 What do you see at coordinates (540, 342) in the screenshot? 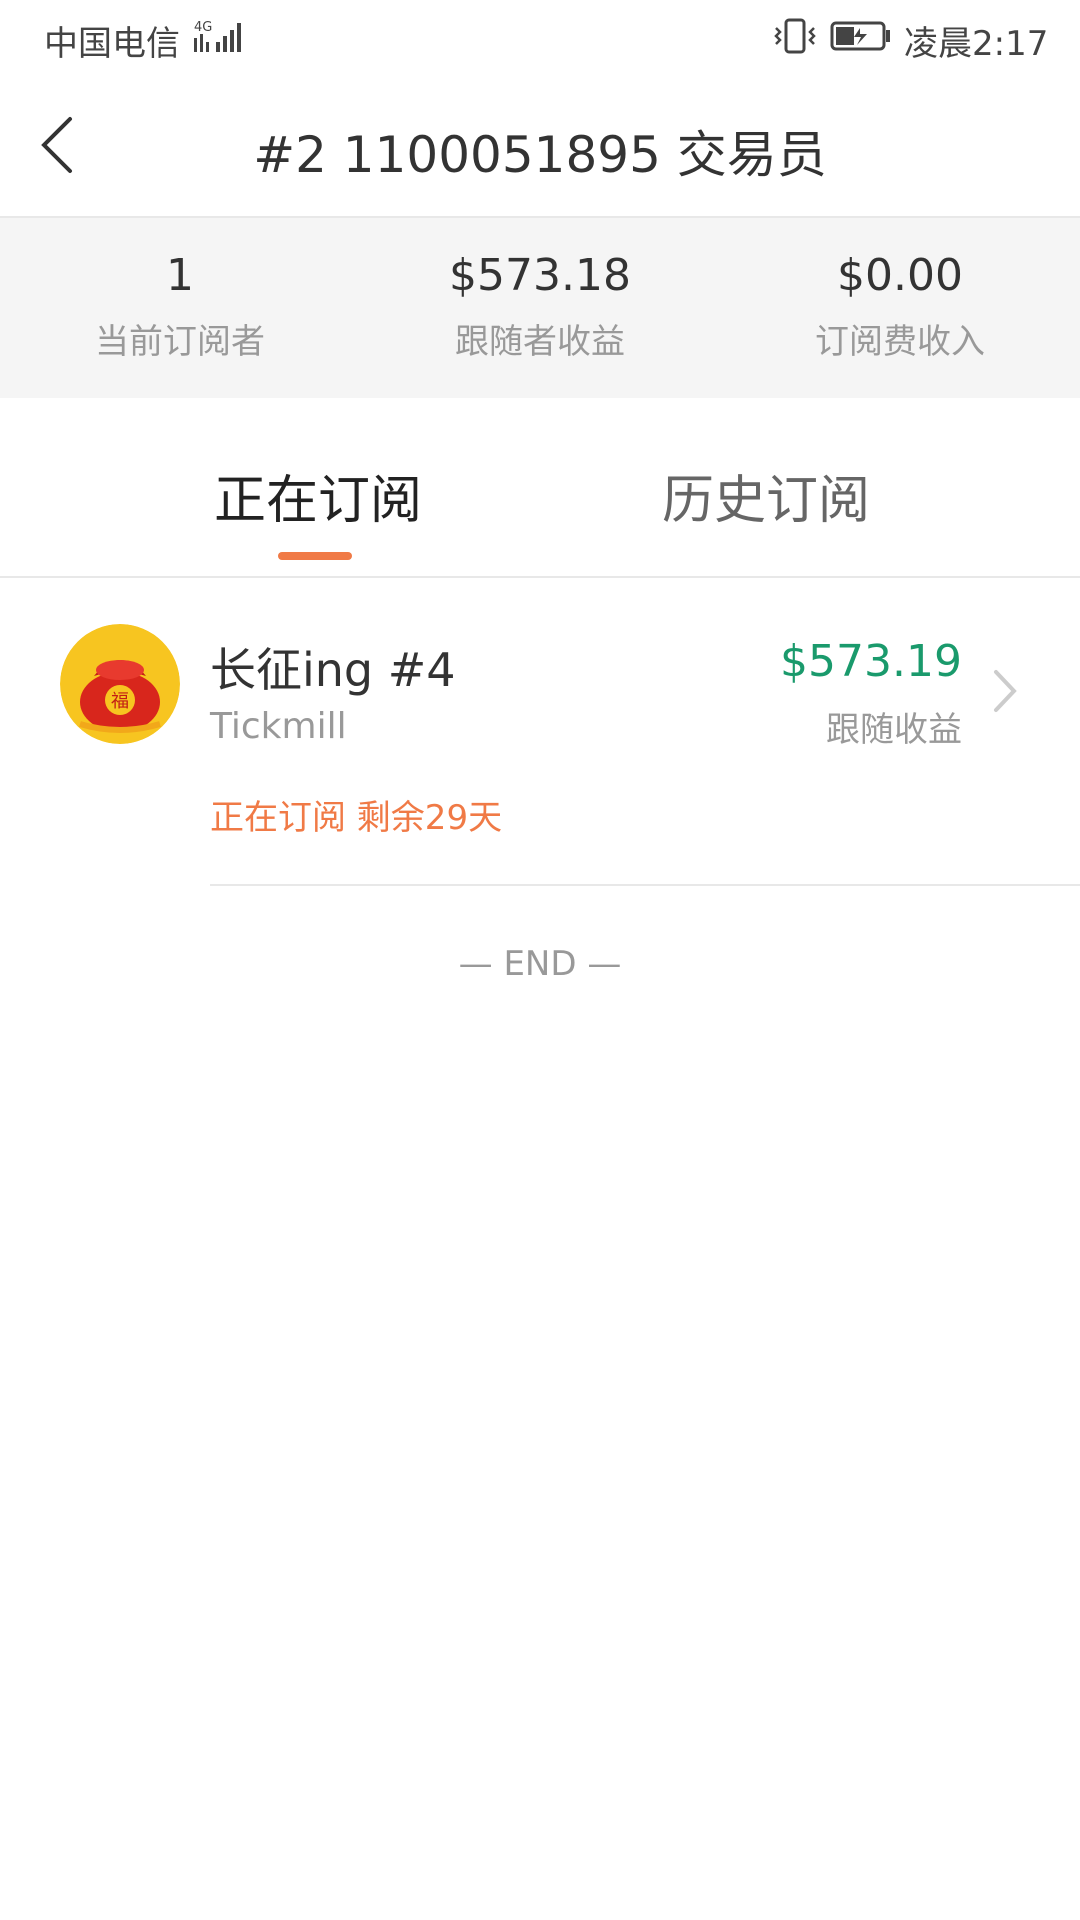
I see `stat-label: 跟随者收益` at bounding box center [540, 342].